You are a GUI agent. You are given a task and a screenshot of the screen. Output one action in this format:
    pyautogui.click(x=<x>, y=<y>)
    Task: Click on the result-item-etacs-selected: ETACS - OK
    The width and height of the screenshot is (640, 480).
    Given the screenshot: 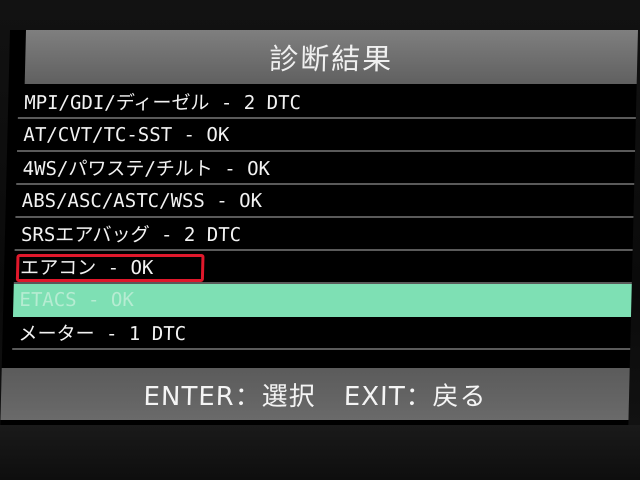 What is the action you would take?
    pyautogui.click(x=322, y=300)
    